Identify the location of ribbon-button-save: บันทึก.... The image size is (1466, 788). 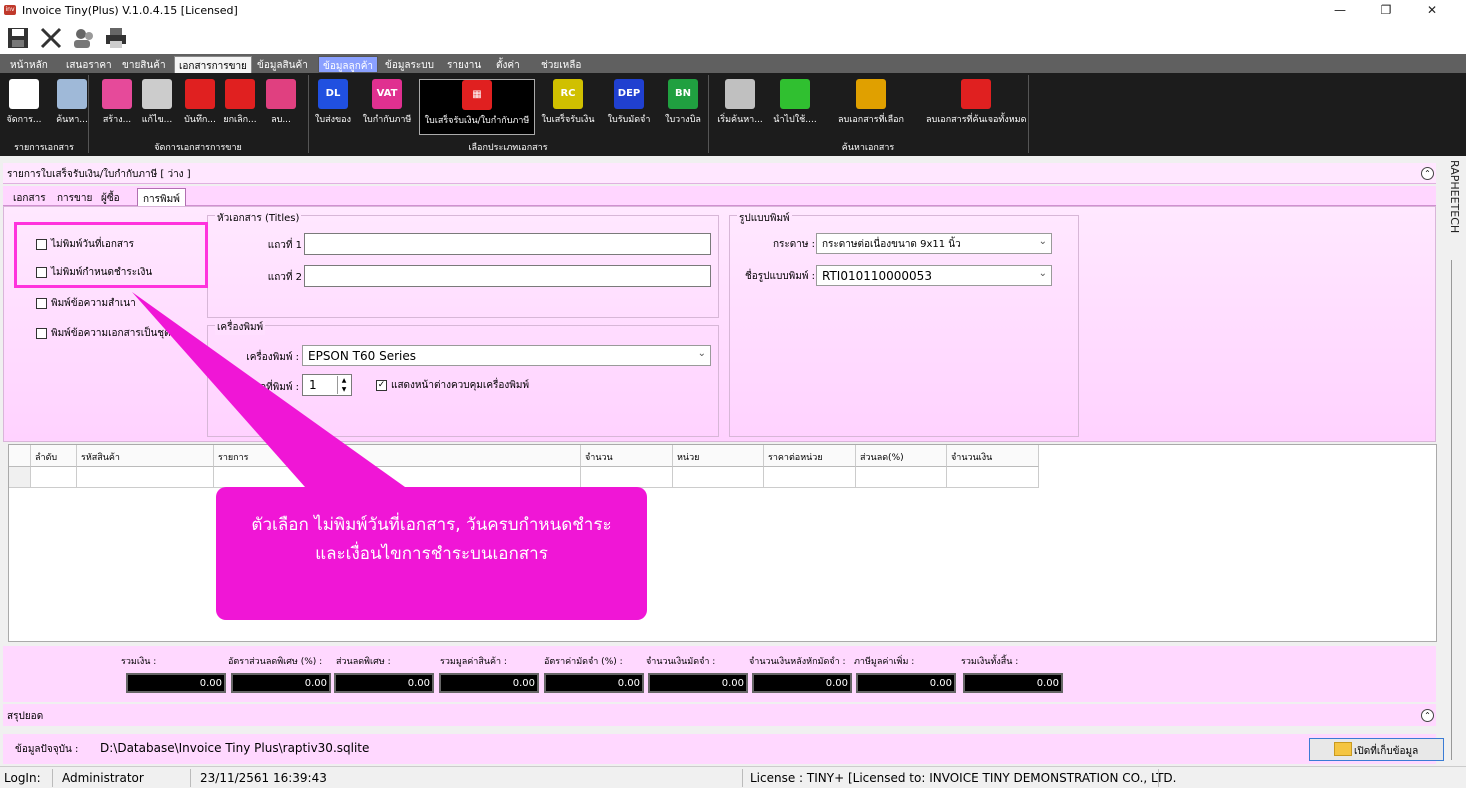
(200, 107).